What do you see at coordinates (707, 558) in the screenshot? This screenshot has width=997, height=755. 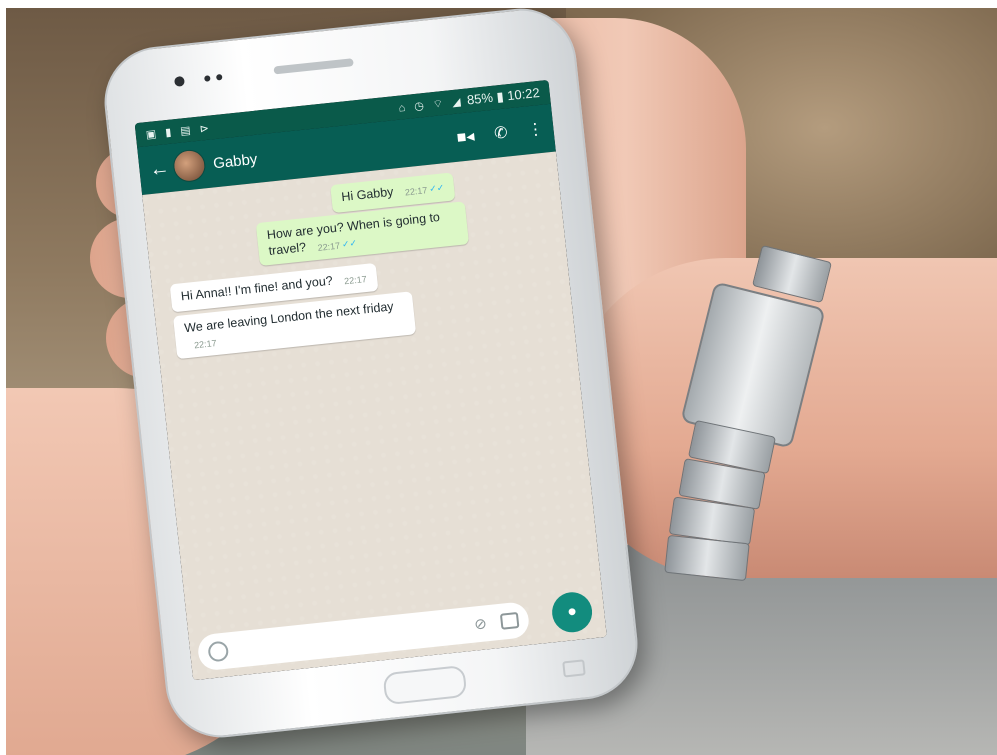 I see `band-link` at bounding box center [707, 558].